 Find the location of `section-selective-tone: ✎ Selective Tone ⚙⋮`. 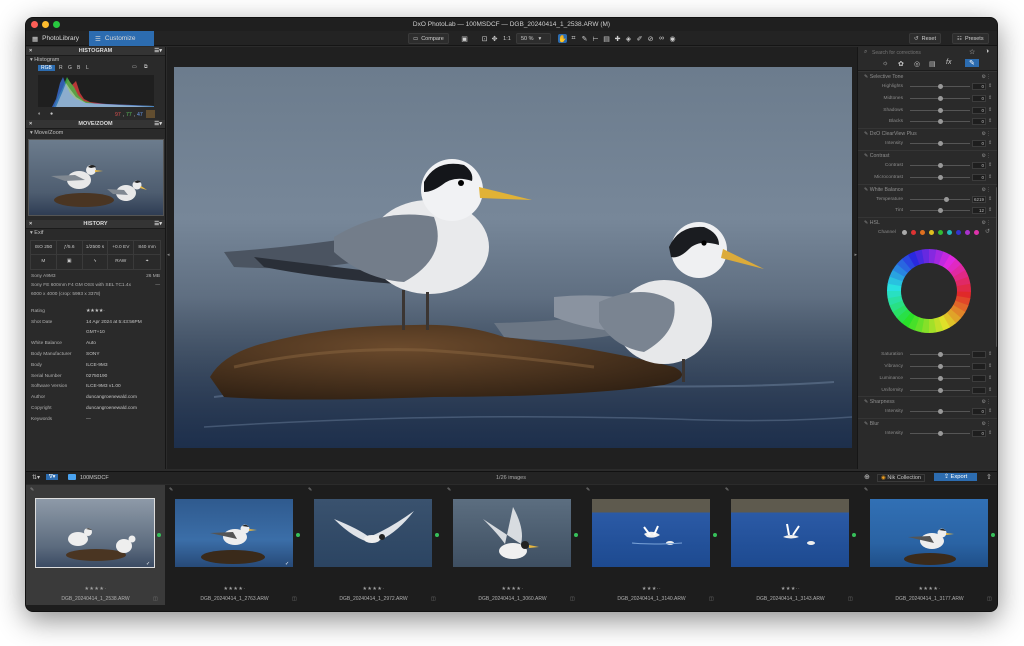

section-selective-tone: ✎ Selective Tone ⚙⋮ is located at coordinates (927, 76).